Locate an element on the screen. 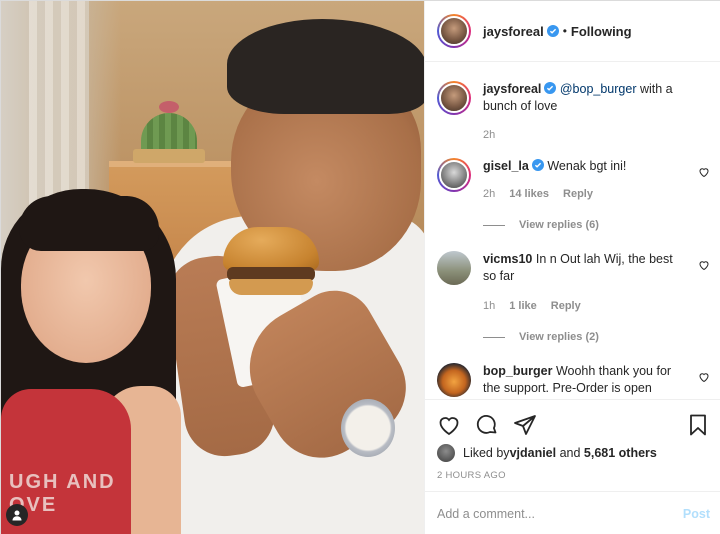 The height and width of the screenshot is (534, 720). comment-meta: 2h 14 likes Reply is located at coordinates (583, 194).